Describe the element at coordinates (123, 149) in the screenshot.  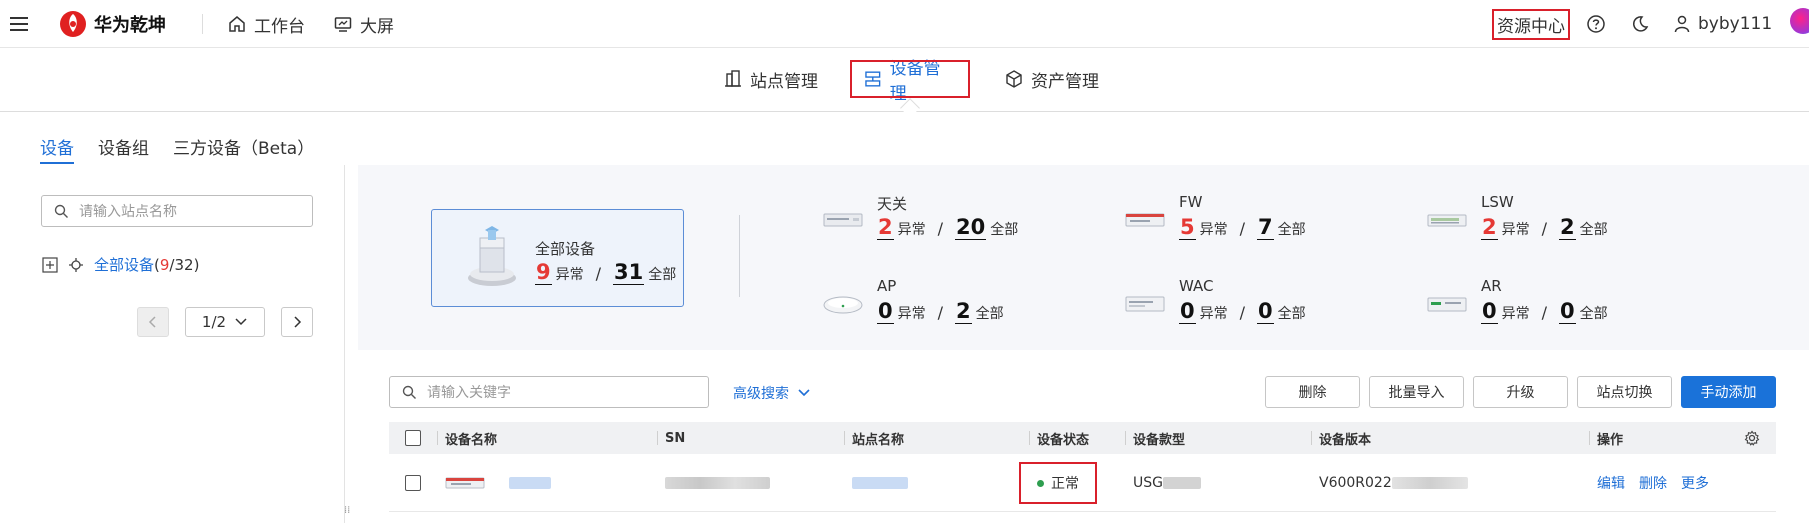
I see `subtab-device-group: 设备组` at that location.